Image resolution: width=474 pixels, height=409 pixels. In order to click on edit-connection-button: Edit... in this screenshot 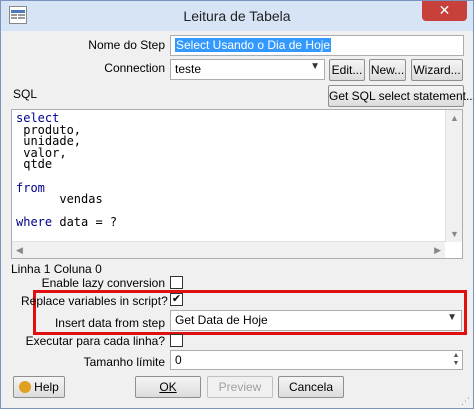, I will do `click(347, 70)`.